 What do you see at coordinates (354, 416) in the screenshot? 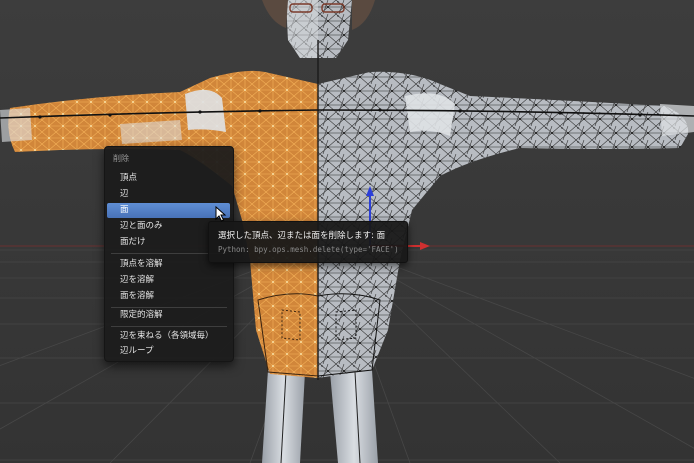
I see `right-leg` at bounding box center [354, 416].